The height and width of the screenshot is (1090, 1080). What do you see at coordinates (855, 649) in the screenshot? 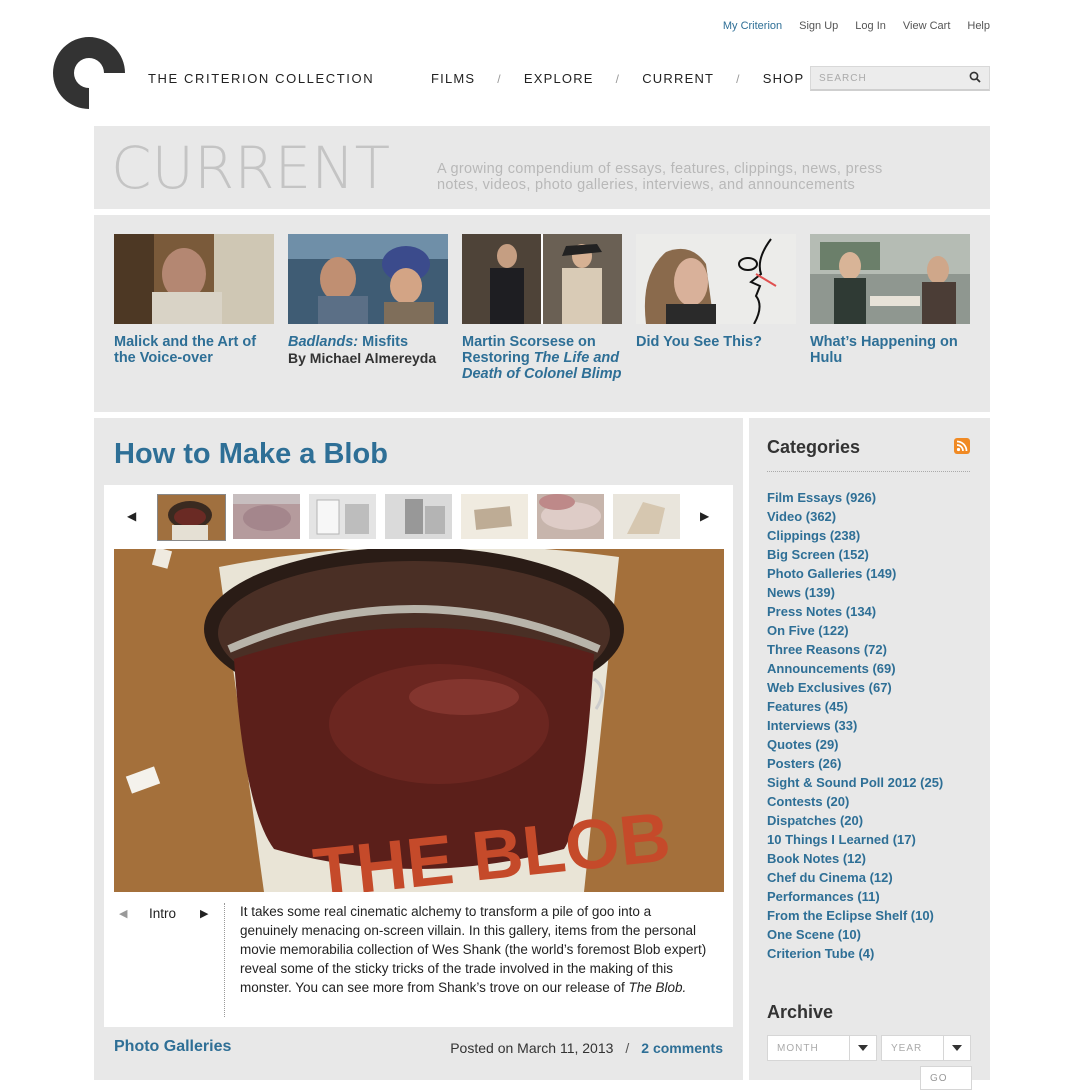
I see `category-link: Three Reasons (72)` at bounding box center [855, 649].